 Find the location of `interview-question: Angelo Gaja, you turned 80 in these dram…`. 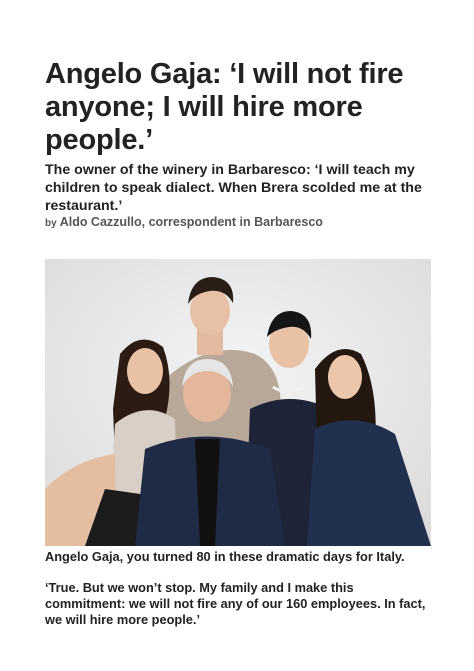

interview-question: Angelo Gaja, you turned 80 in these dram… is located at coordinates (225, 556).